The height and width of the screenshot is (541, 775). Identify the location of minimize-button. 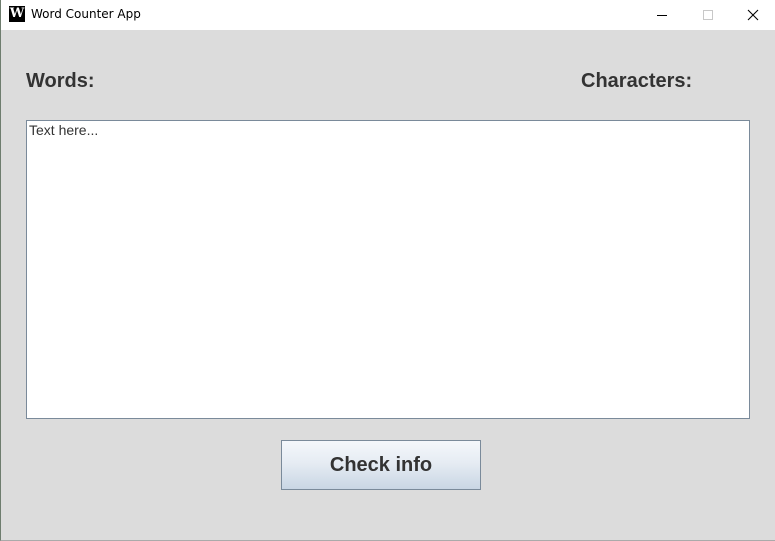
(662, 15).